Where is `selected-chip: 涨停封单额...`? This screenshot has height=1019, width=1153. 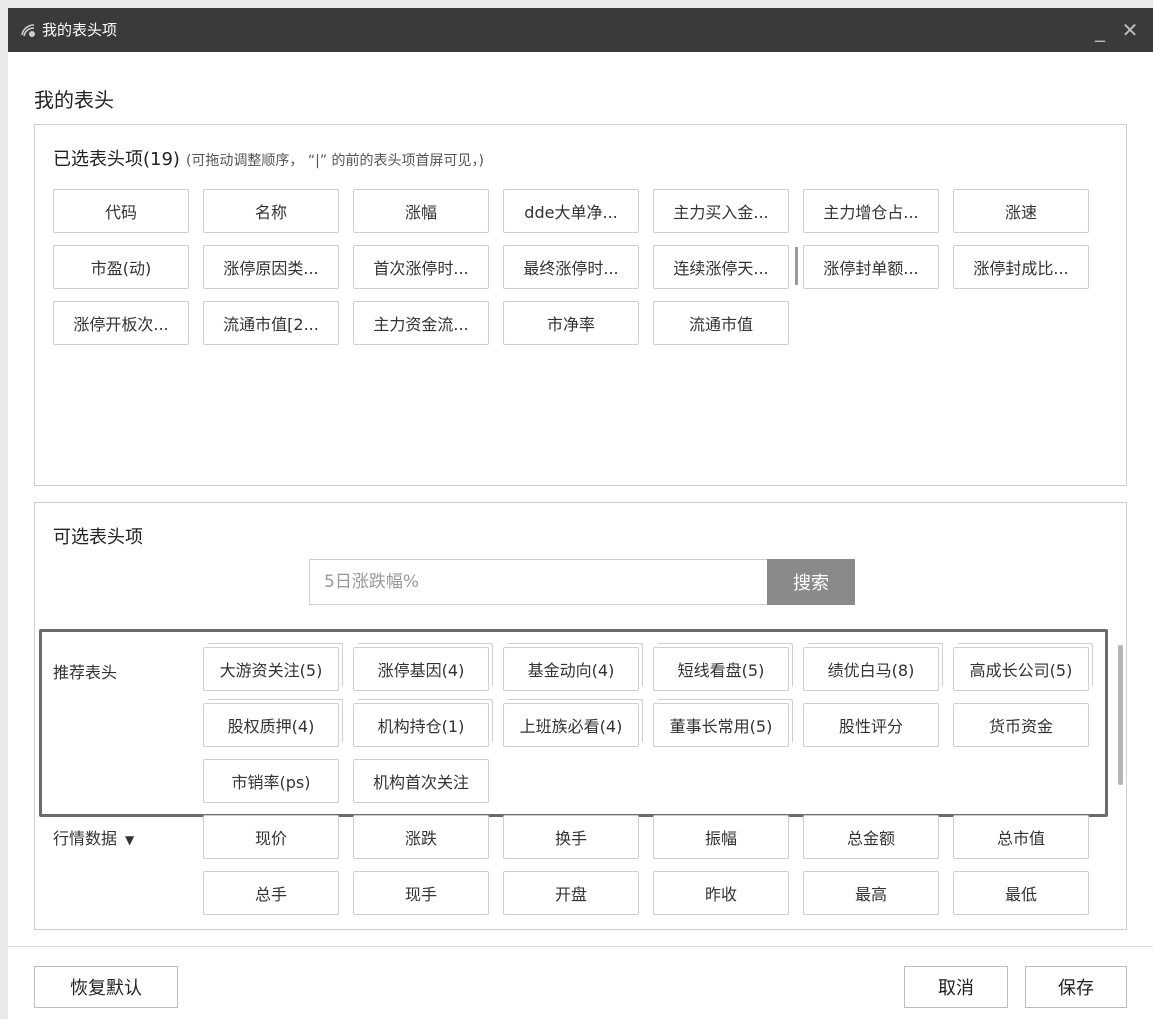 selected-chip: 涨停封单额... is located at coordinates (871, 267).